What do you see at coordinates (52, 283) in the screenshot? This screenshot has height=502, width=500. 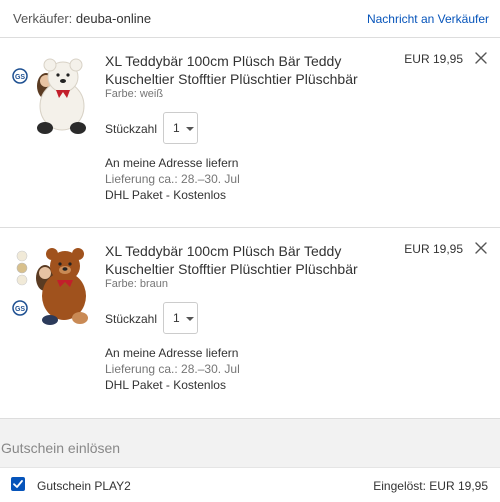 I see `brown-teddy-bear-image: GS` at bounding box center [52, 283].